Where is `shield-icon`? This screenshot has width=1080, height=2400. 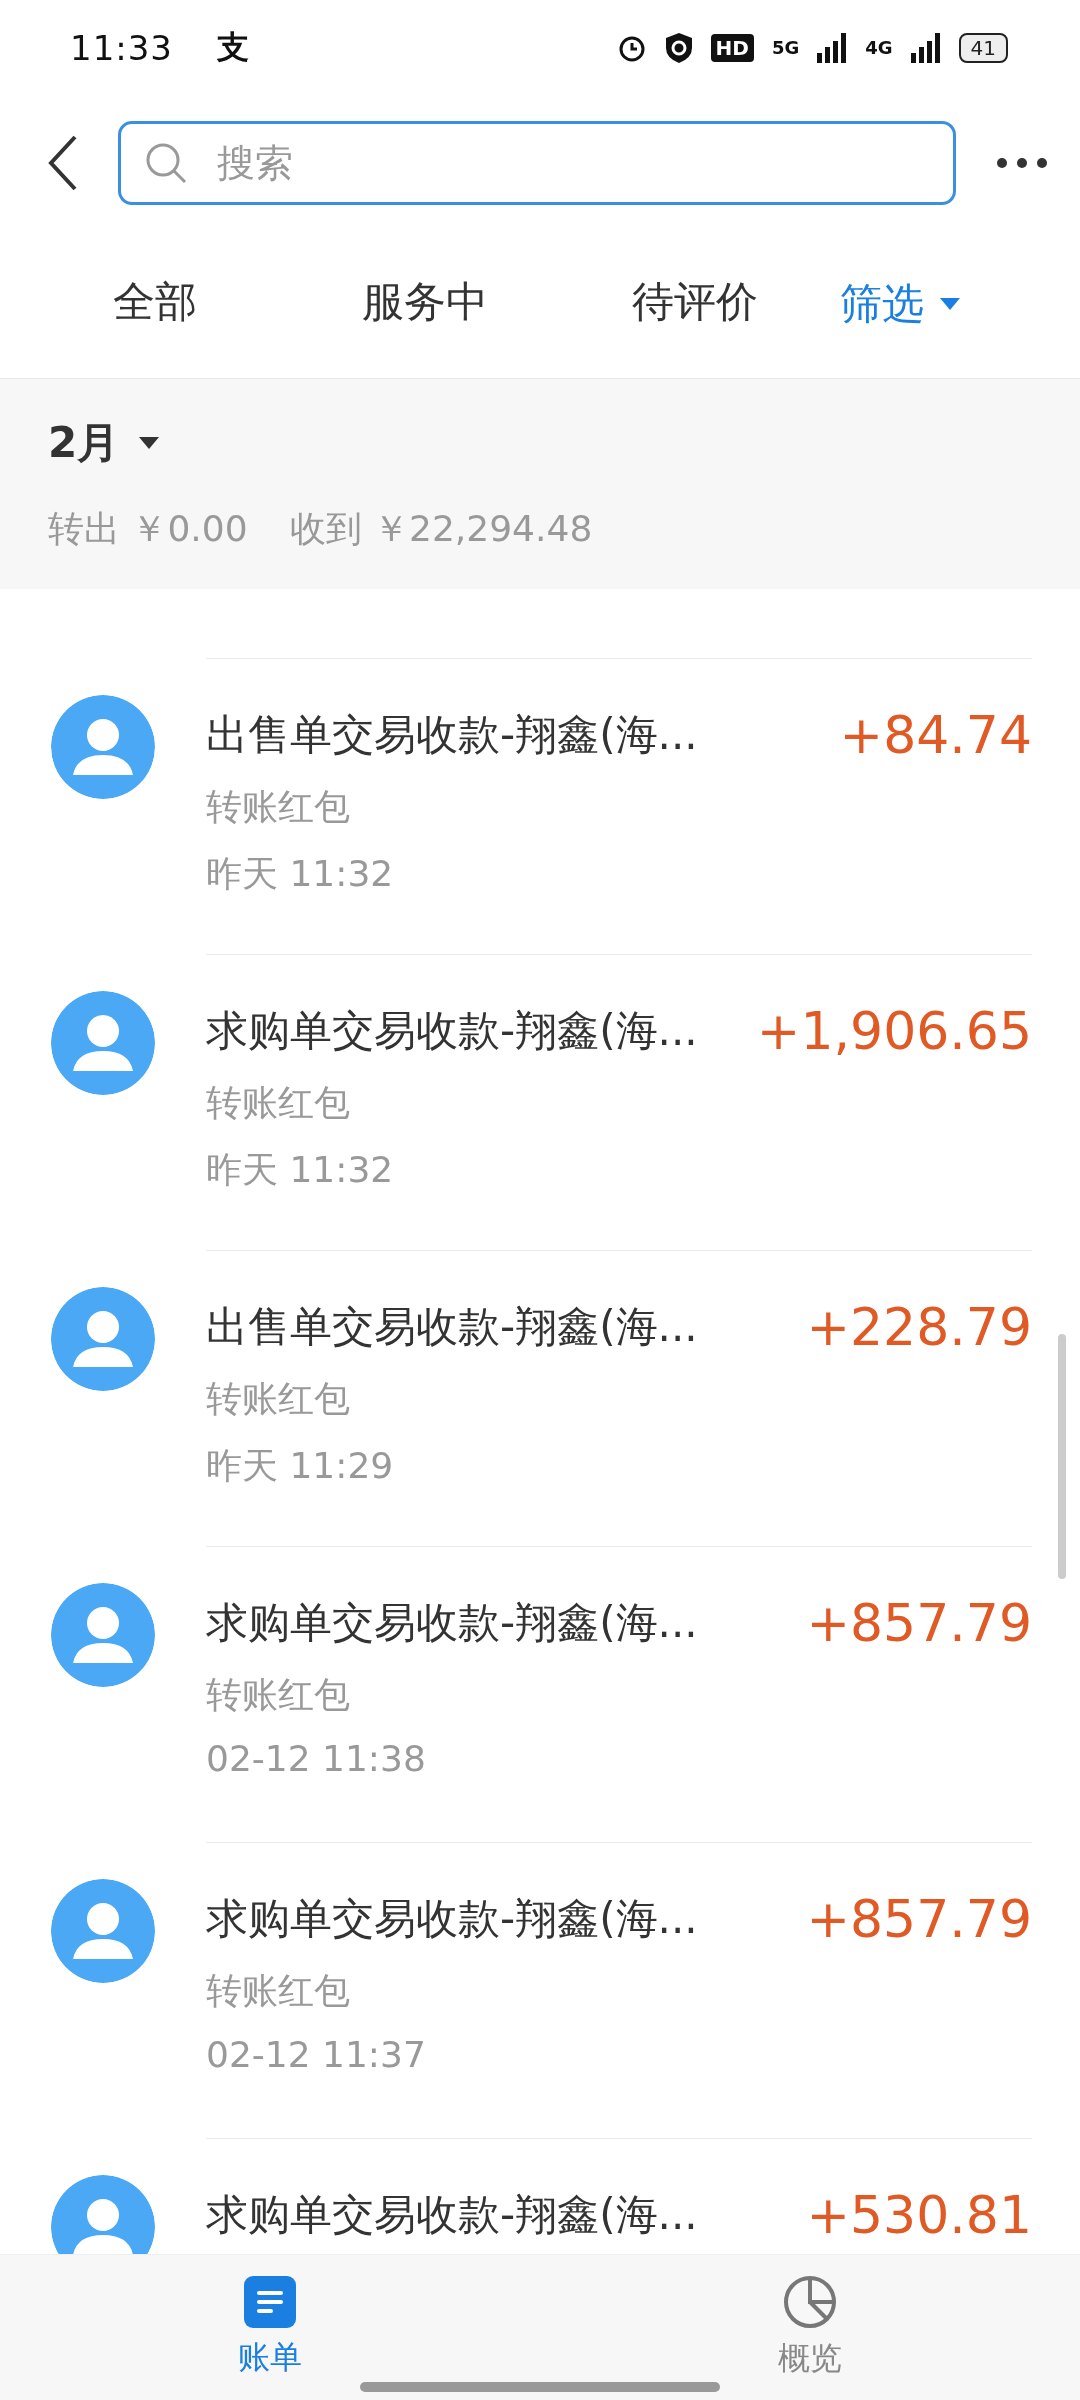 shield-icon is located at coordinates (678, 47).